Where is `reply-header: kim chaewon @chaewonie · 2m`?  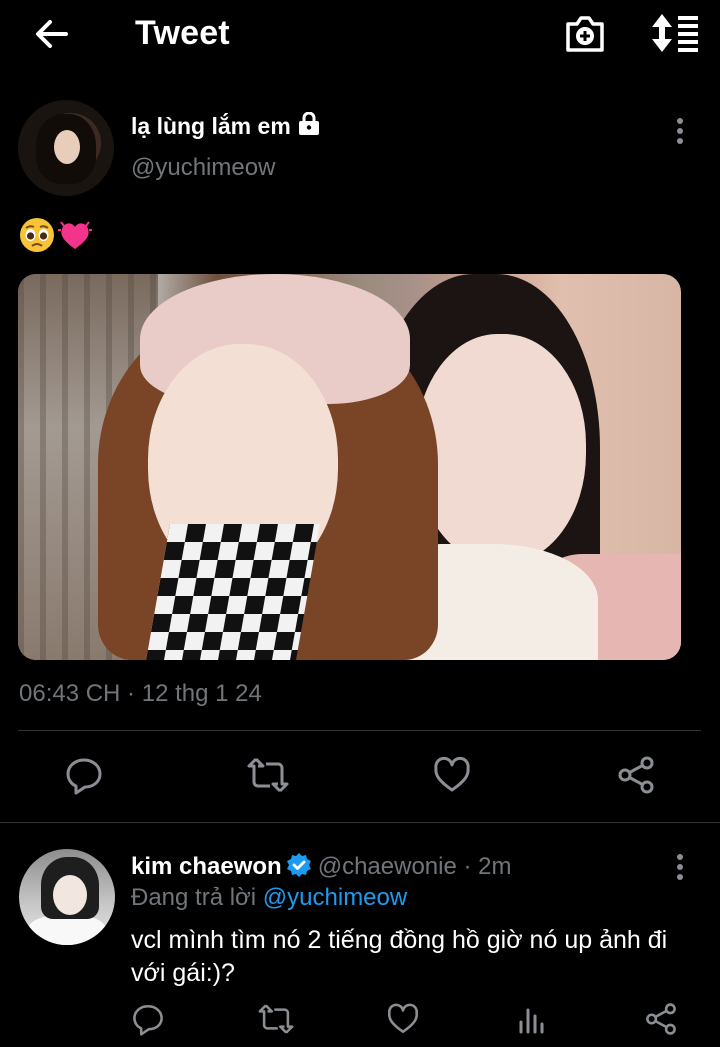 reply-header: kim chaewon @chaewonie · 2m is located at coordinates (321, 866).